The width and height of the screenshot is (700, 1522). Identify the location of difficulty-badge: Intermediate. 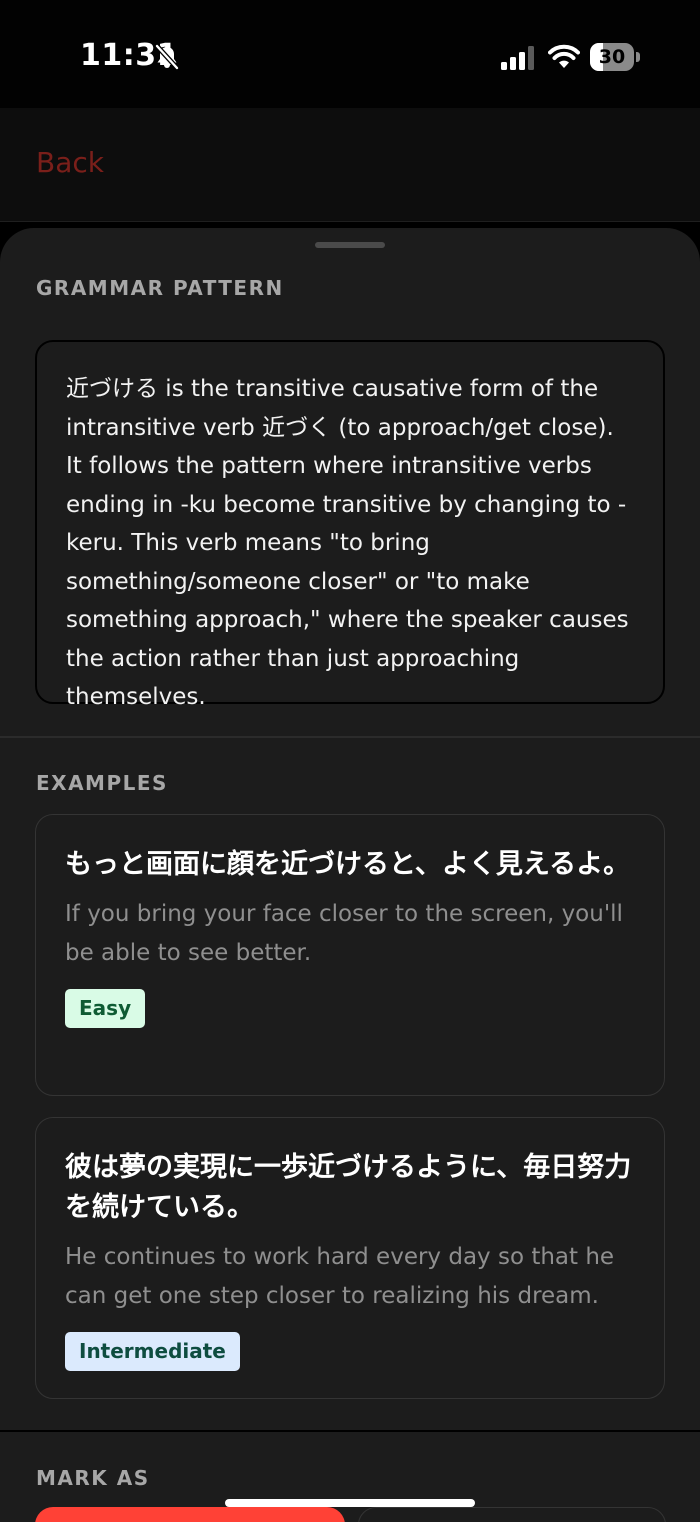
(152, 1351).